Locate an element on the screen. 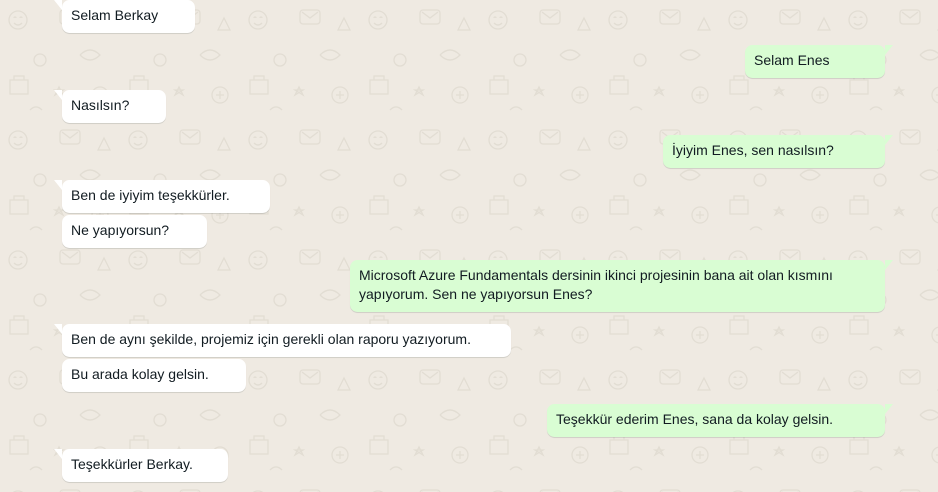 The height and width of the screenshot is (492, 938). message-bubble-outgoing: İyiyim Enes, sen nasılsın? is located at coordinates (778, 151).